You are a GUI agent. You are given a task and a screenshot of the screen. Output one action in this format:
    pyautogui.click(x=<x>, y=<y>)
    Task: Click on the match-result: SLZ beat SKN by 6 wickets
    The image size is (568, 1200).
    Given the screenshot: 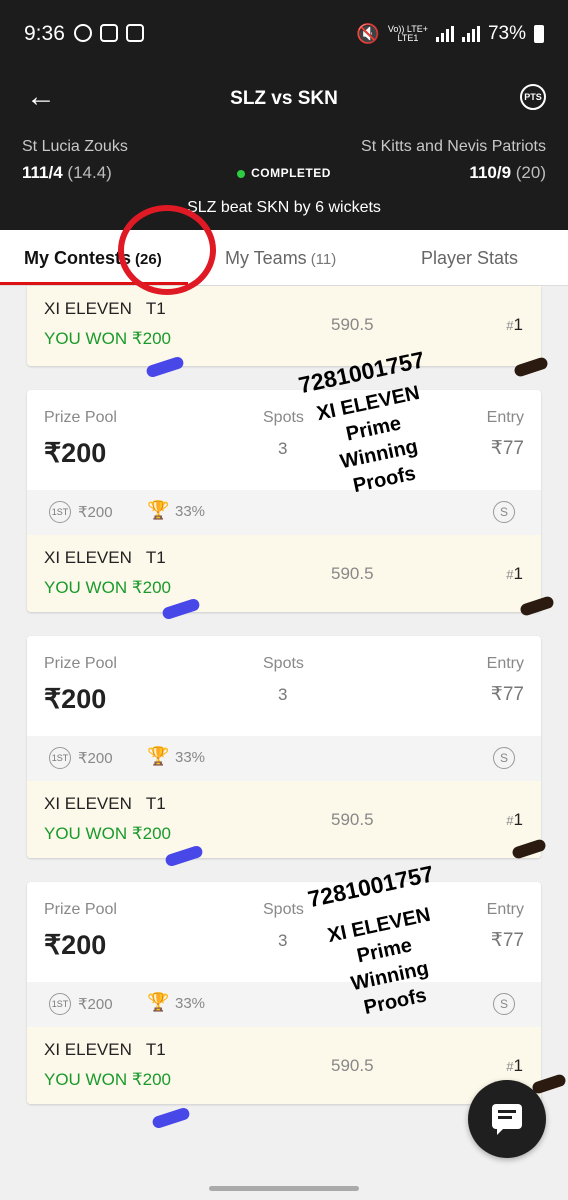 What is the action you would take?
    pyautogui.click(x=284, y=207)
    